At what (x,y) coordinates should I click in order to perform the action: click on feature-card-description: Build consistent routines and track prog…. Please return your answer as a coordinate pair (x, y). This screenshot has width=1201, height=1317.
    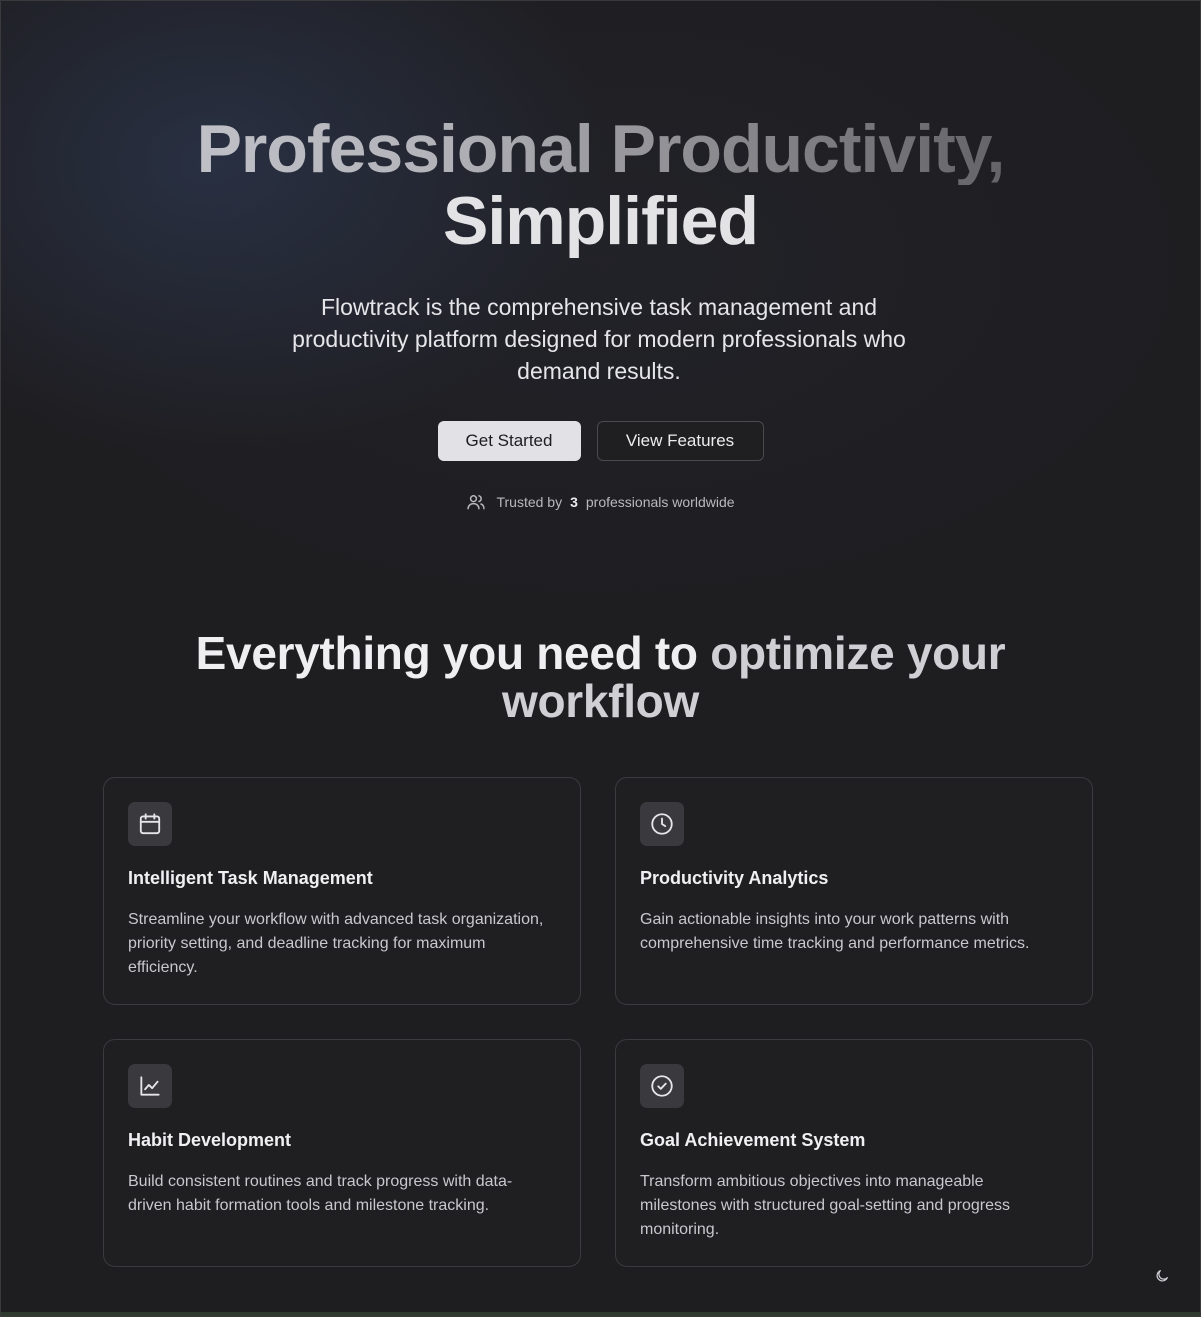
    Looking at the image, I should click on (320, 1193).